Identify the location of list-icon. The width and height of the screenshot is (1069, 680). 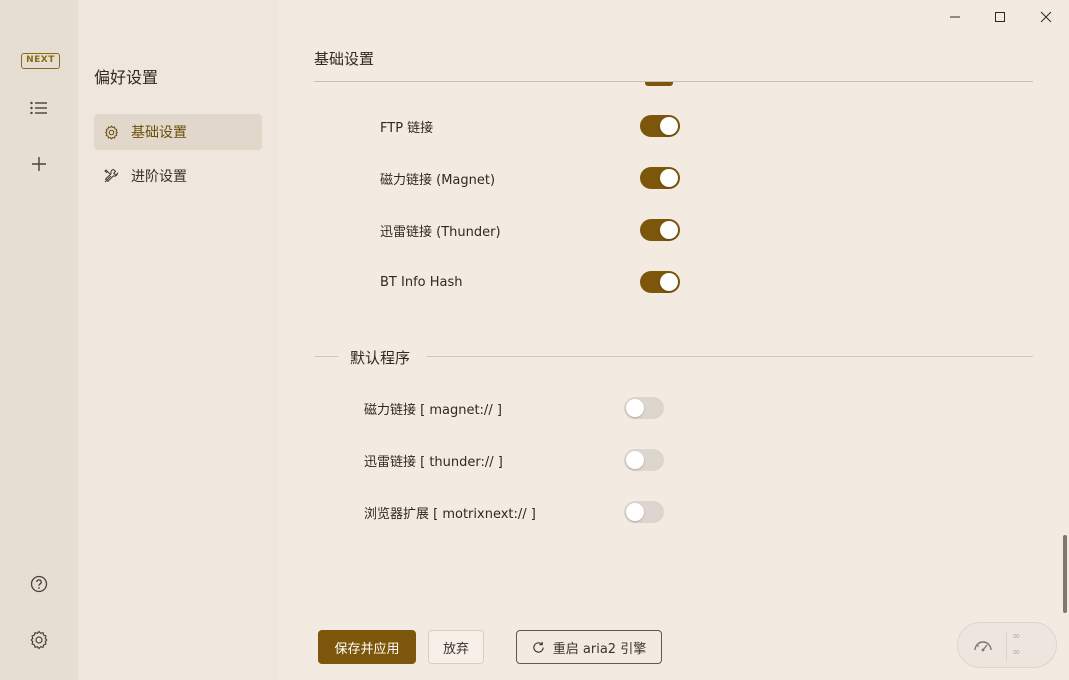
(39, 108).